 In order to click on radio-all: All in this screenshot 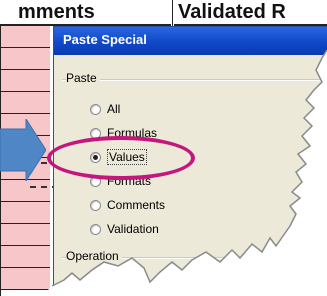, I will do `click(105, 109)`.